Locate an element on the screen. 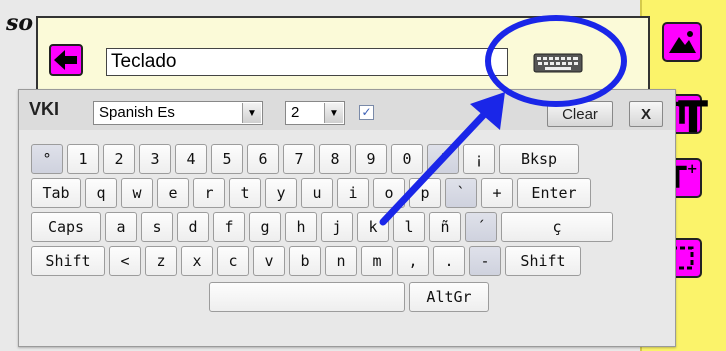 The width and height of the screenshot is (726, 351). keyboard-key: c is located at coordinates (233, 261).